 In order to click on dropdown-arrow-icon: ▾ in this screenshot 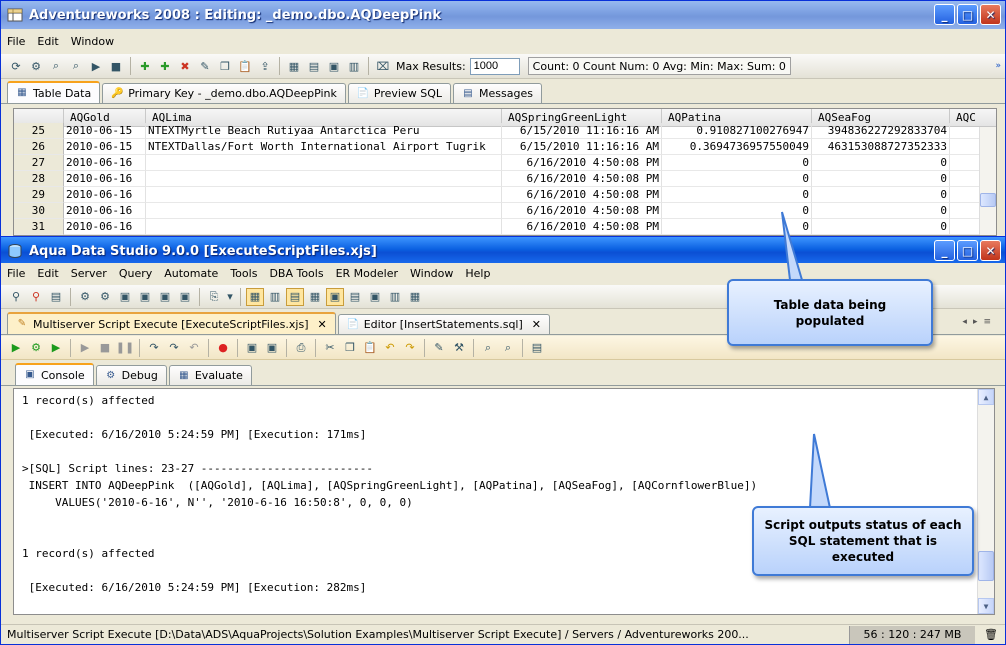, I will do `click(230, 297)`.